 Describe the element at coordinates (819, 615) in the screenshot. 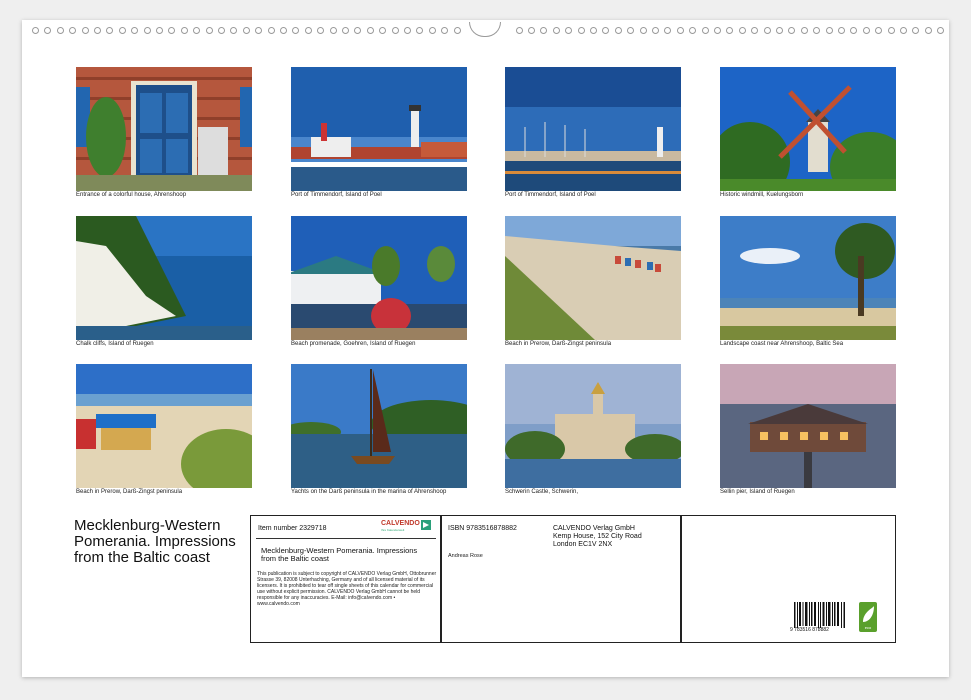

I see `barcode-icon` at that location.